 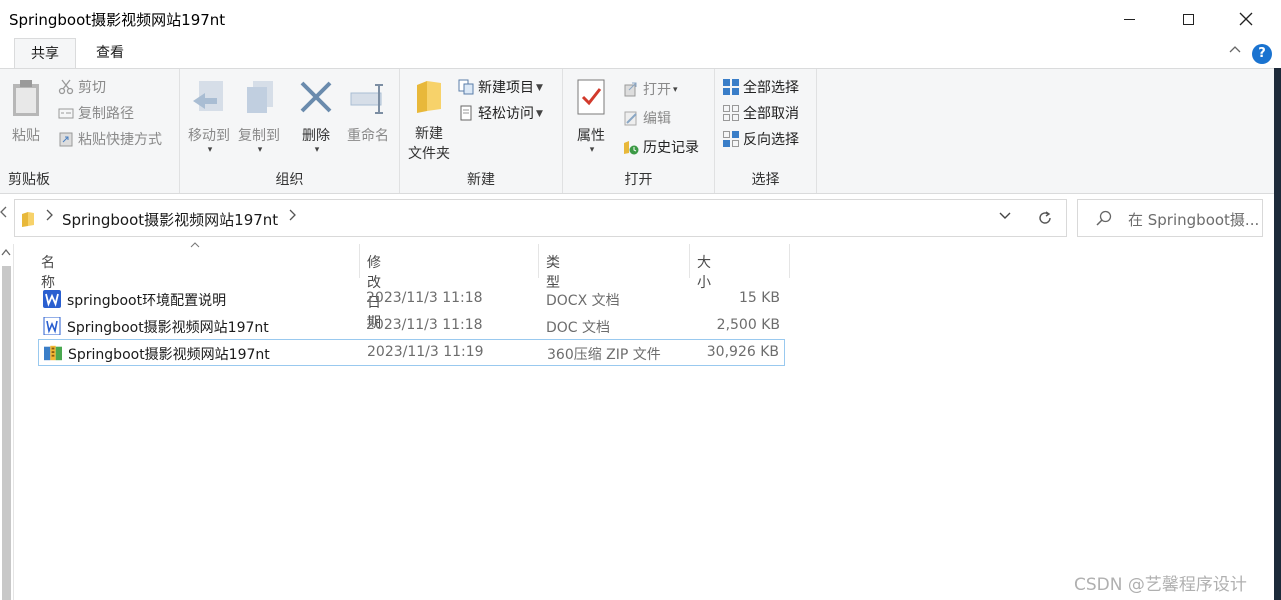 What do you see at coordinates (466, 87) in the screenshot?
I see `new-item-icon` at bounding box center [466, 87].